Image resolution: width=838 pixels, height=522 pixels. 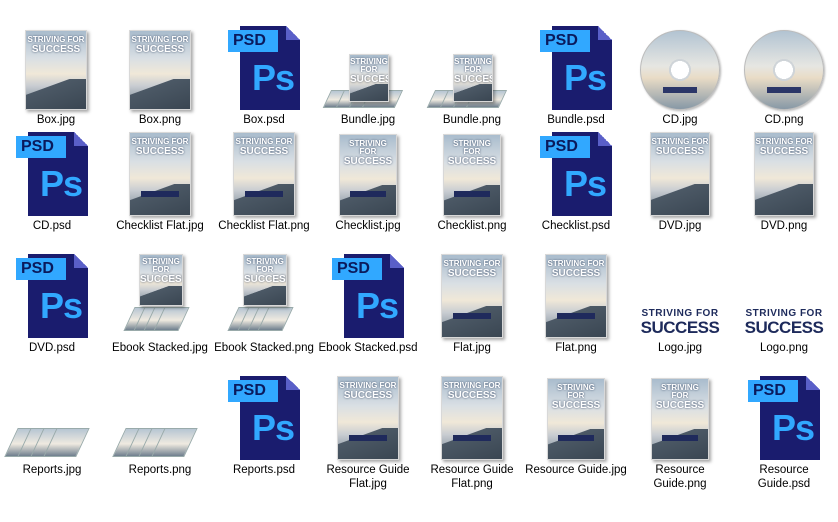 I want to click on file-name: Resource Guide.jpg, so click(x=576, y=470).